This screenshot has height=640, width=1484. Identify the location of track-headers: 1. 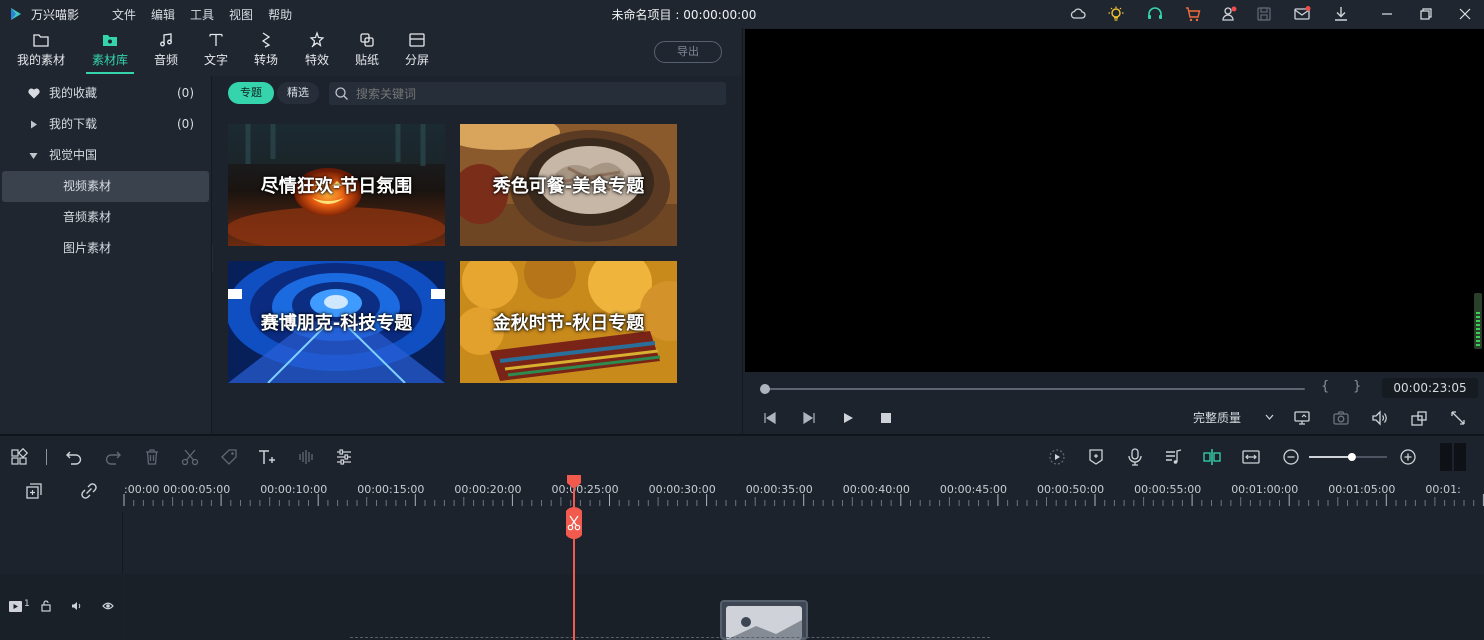
(61, 576).